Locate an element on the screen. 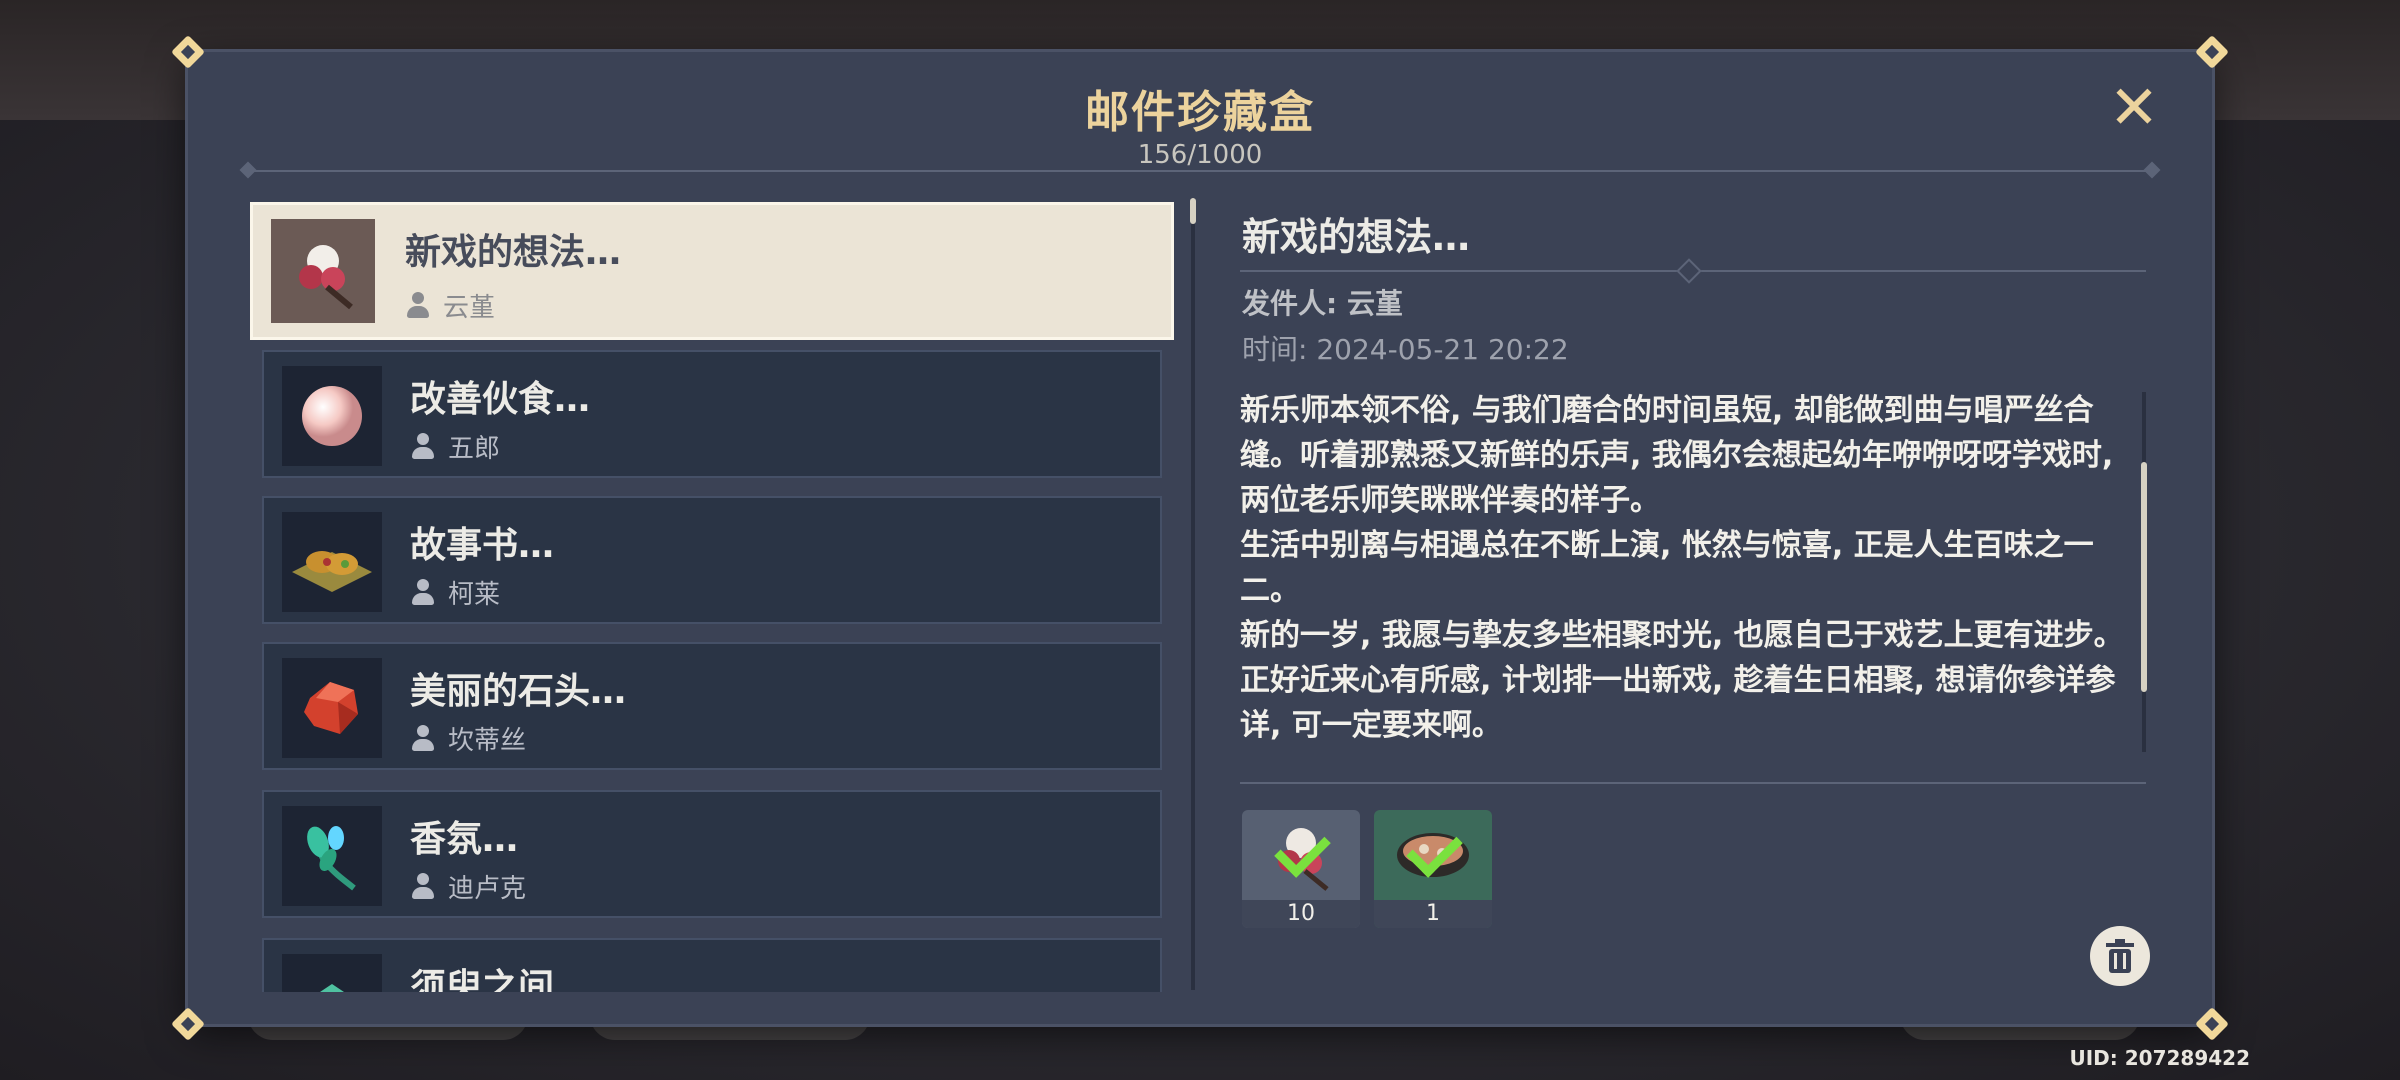 The image size is (2400, 1080). pearl-icon is located at coordinates (332, 416).